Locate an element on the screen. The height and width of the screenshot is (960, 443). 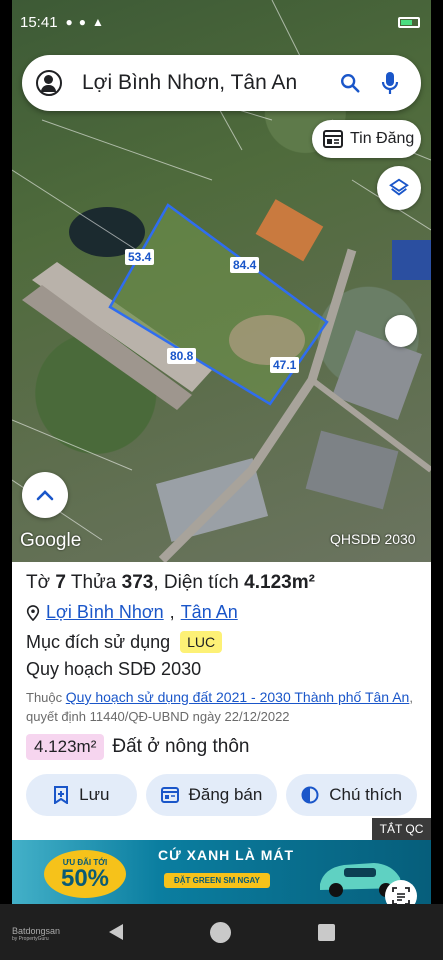
area-prefix: , Diện tích is located at coordinates (196, 582).